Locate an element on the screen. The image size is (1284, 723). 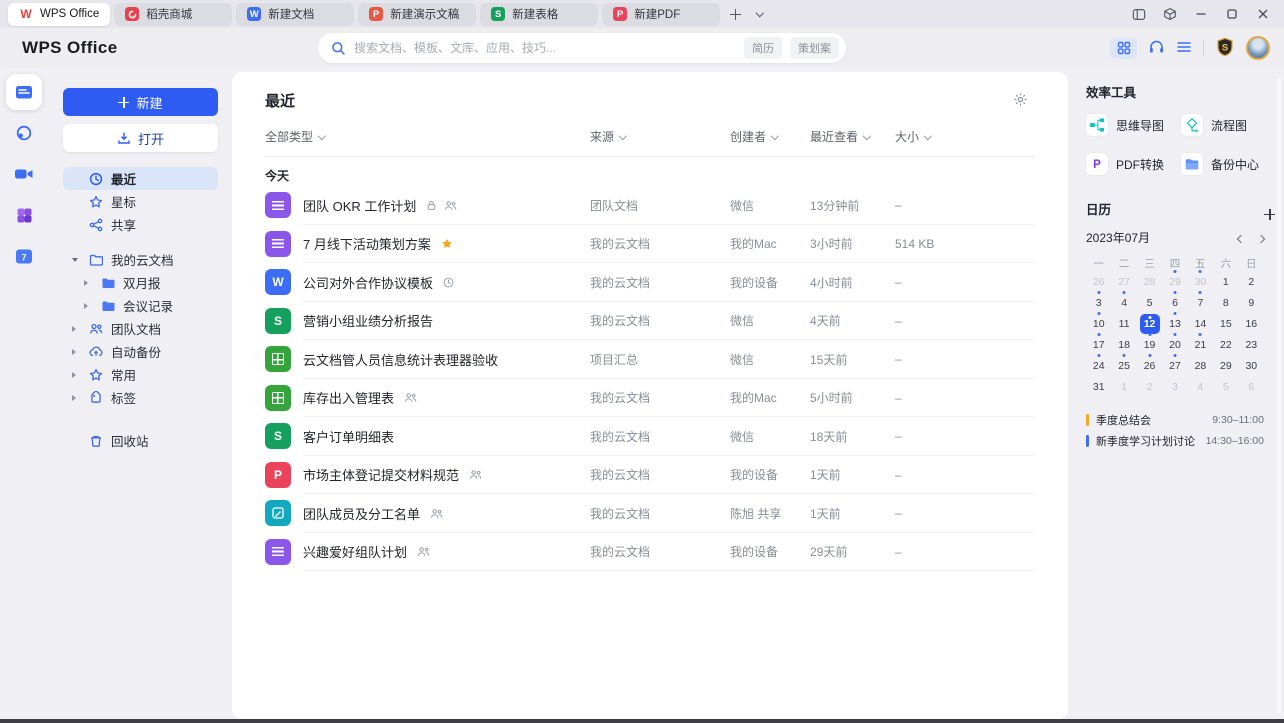
open-button: 打开 is located at coordinates (140, 138).